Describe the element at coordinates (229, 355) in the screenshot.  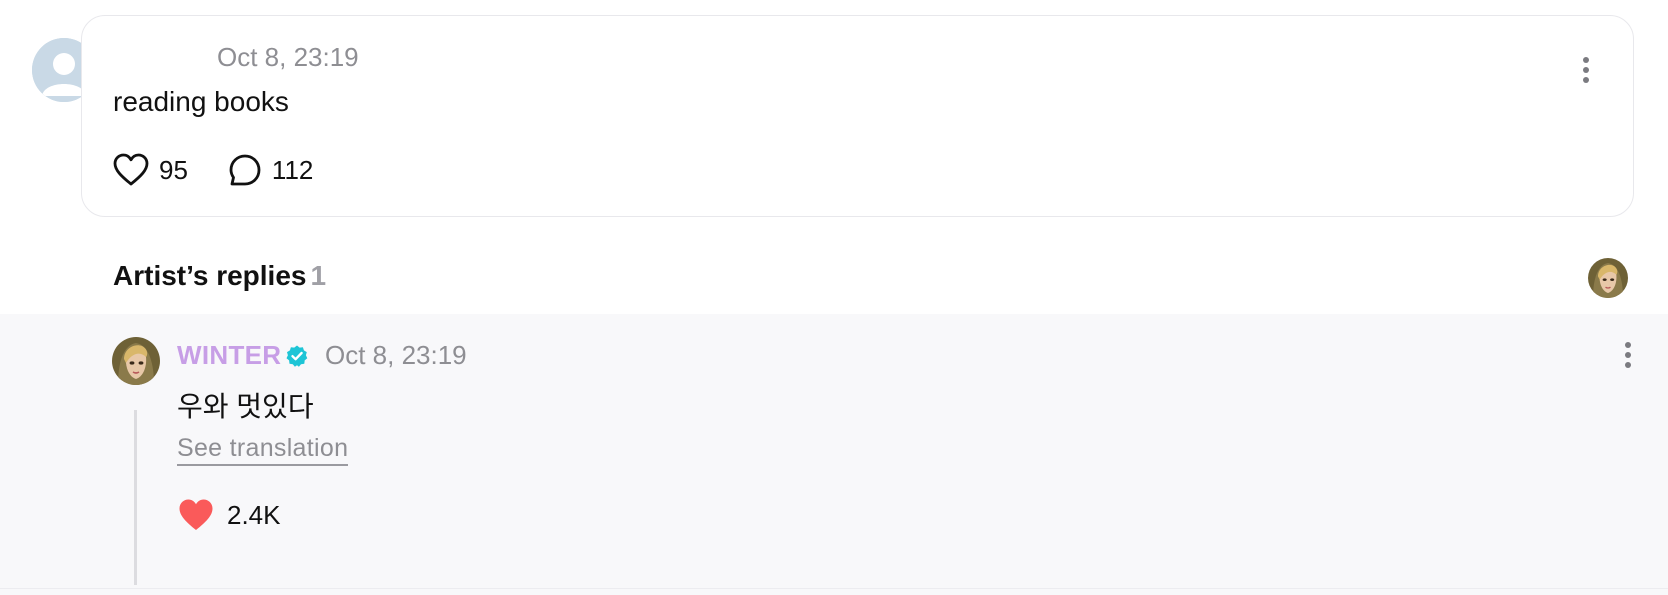
I see `artist-name: WINTER` at that location.